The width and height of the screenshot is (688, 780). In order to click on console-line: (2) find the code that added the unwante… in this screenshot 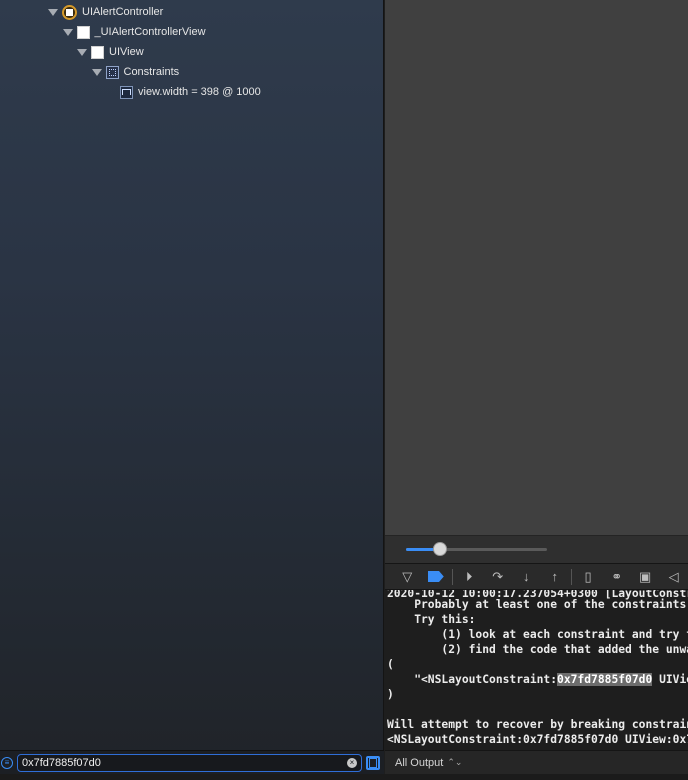, I will do `click(564, 649)`.